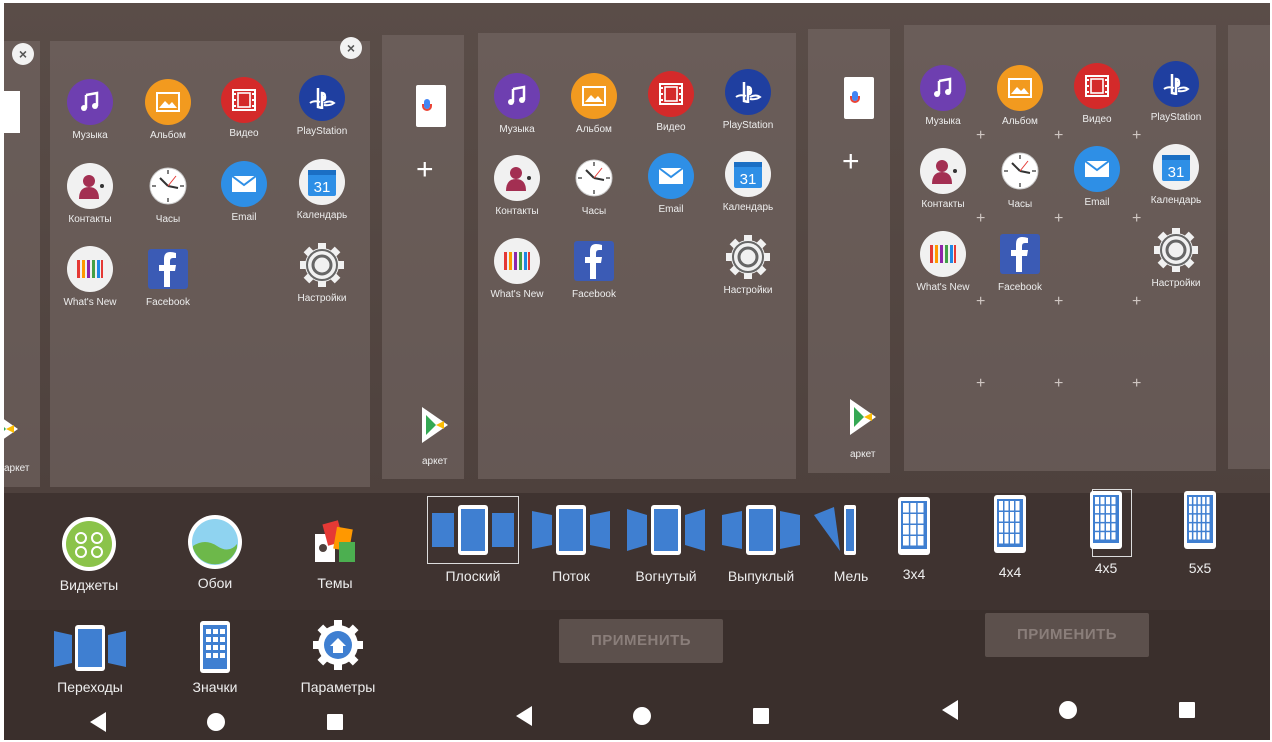 This screenshot has height=742, width=1272. What do you see at coordinates (90, 687) in the screenshot?
I see `transitions-label: Переходы` at bounding box center [90, 687].